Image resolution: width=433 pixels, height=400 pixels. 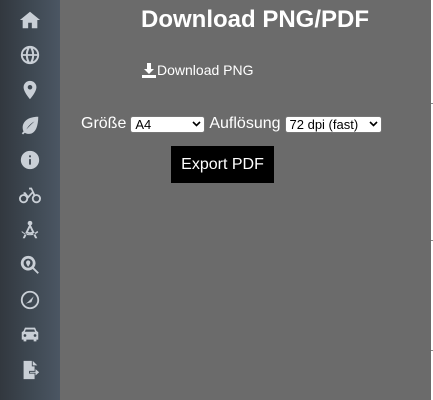 I want to click on size-select: A4, so click(x=168, y=124).